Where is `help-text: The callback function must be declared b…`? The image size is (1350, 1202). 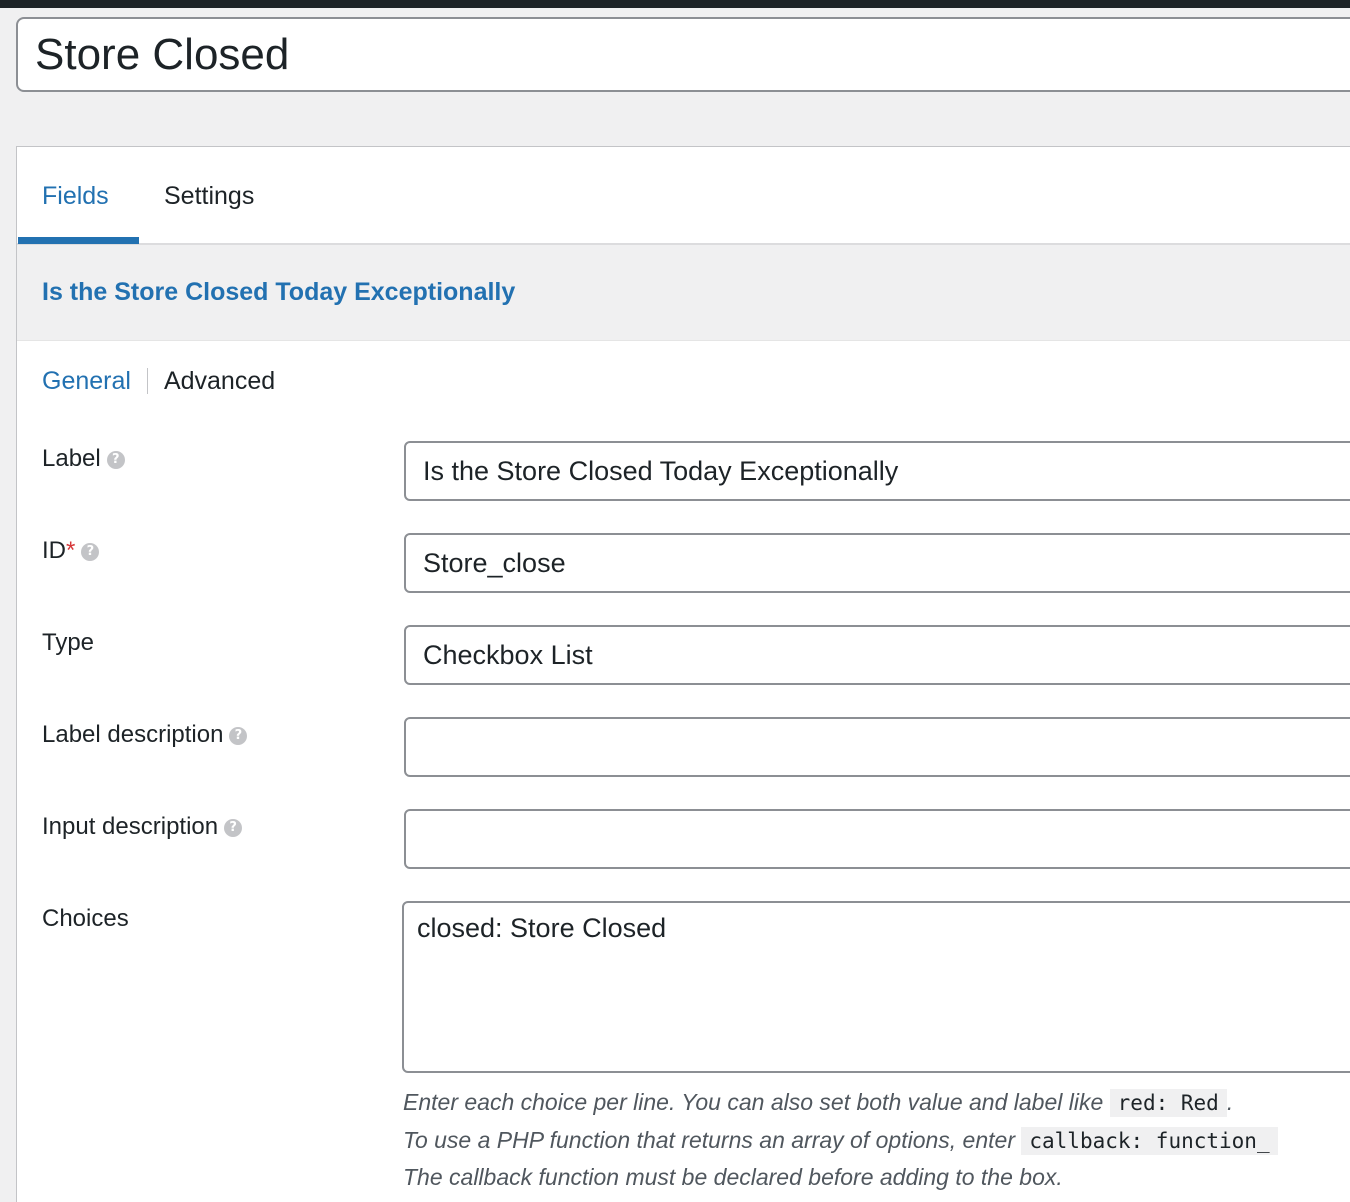
help-text: The callback function must be declared b… is located at coordinates (733, 1177).